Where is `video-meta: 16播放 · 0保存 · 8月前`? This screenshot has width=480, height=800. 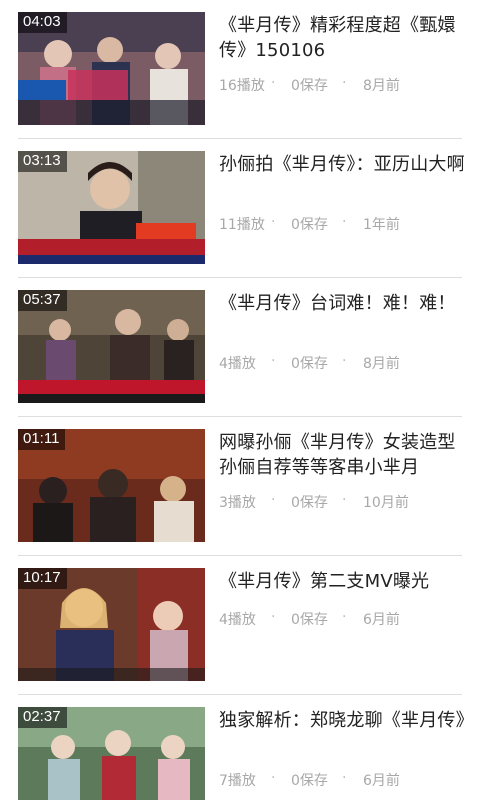
video-meta: 16播放 · 0保存 · 8月前 is located at coordinates (344, 85).